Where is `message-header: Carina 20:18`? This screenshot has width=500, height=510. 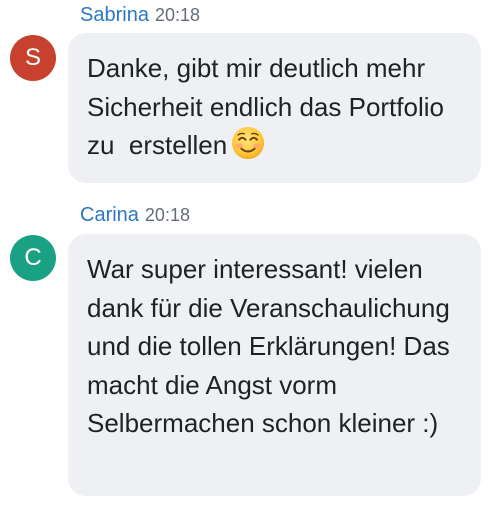 message-header: Carina 20:18 is located at coordinates (135, 215).